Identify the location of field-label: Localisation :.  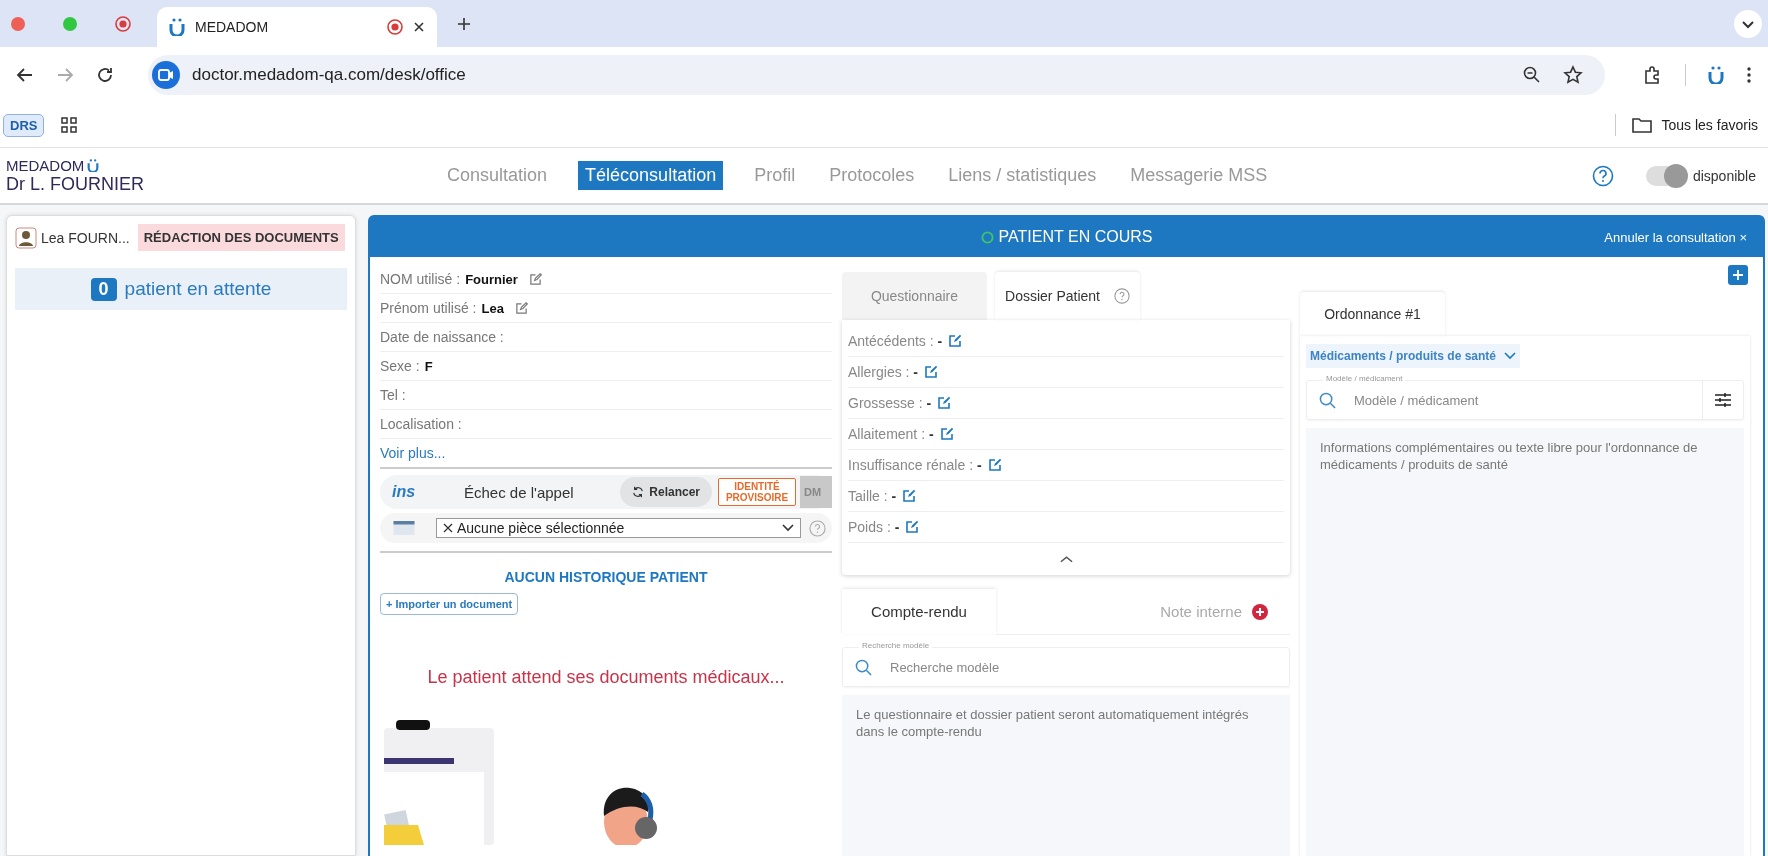
(421, 424).